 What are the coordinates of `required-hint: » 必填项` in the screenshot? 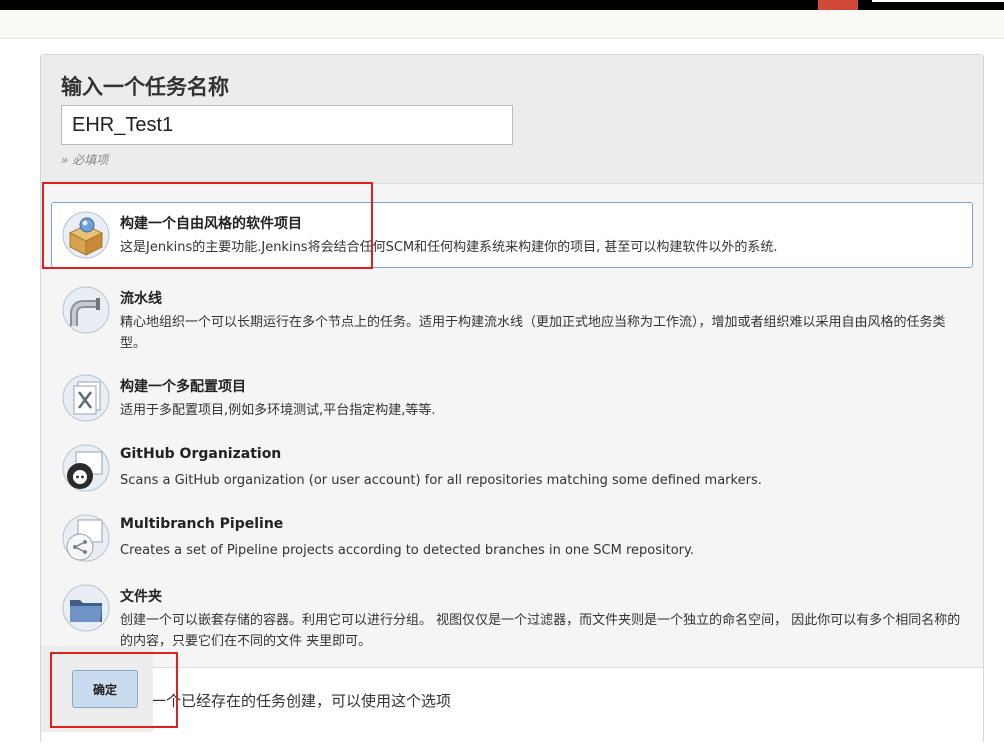 It's located at (85, 160).